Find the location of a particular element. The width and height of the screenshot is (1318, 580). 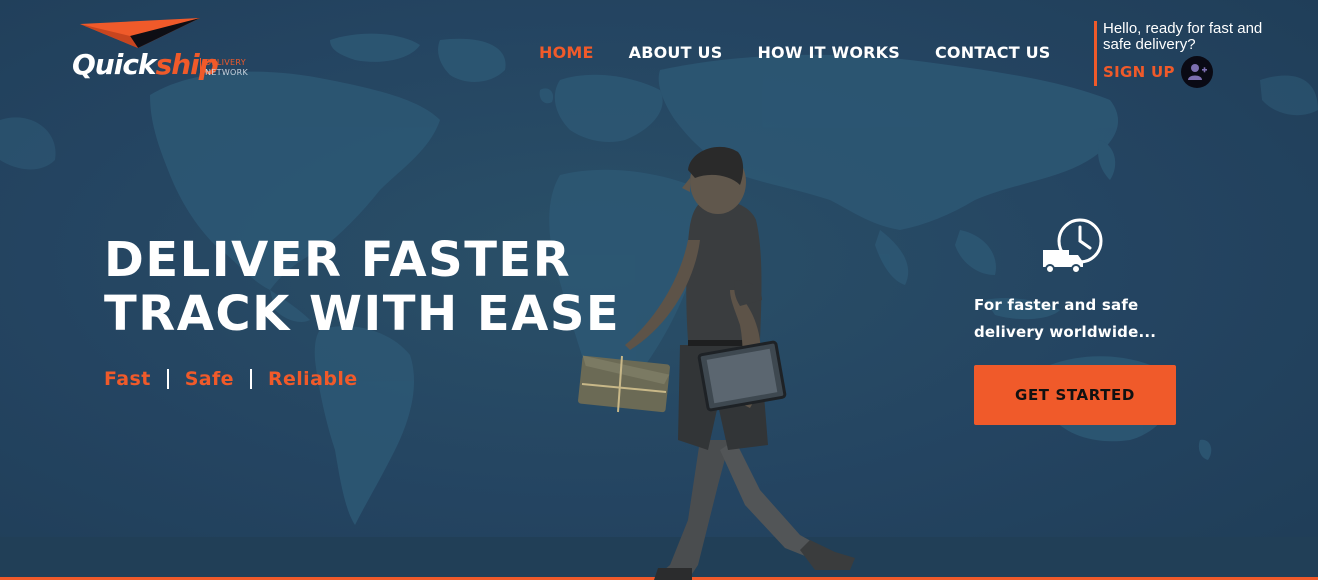

signup-row: SIGN UP is located at coordinates (1183, 72).